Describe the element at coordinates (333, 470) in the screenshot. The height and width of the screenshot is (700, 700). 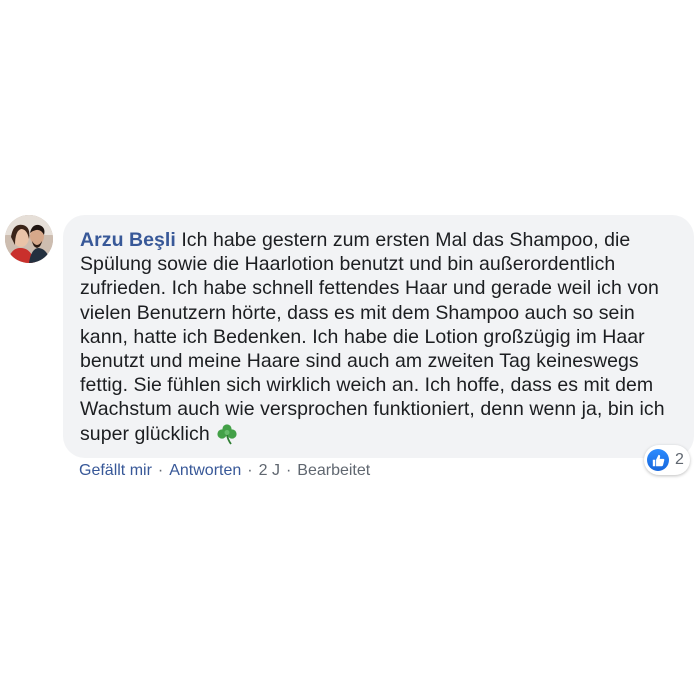
I see `edited-label: Bearbeitet` at that location.